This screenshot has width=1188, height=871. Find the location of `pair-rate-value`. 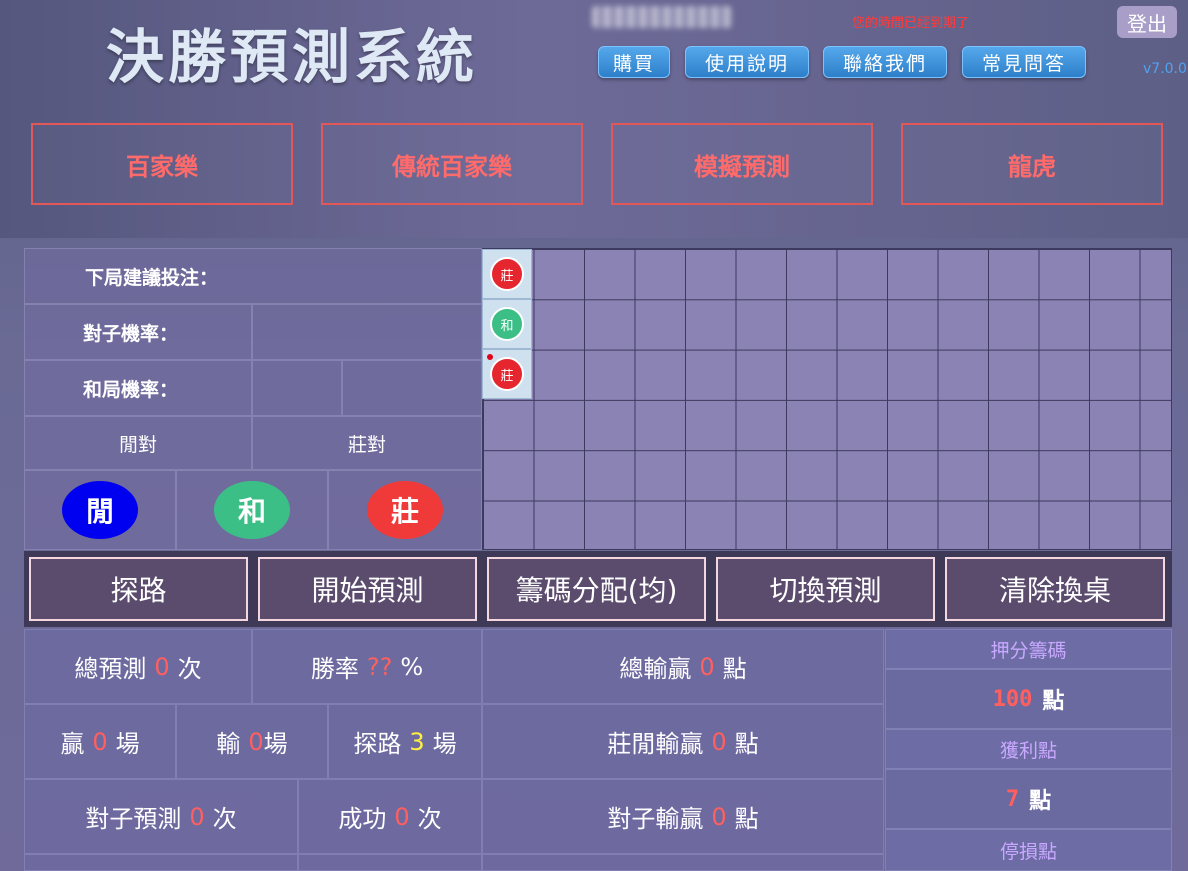

pair-rate-value is located at coordinates (367, 332).